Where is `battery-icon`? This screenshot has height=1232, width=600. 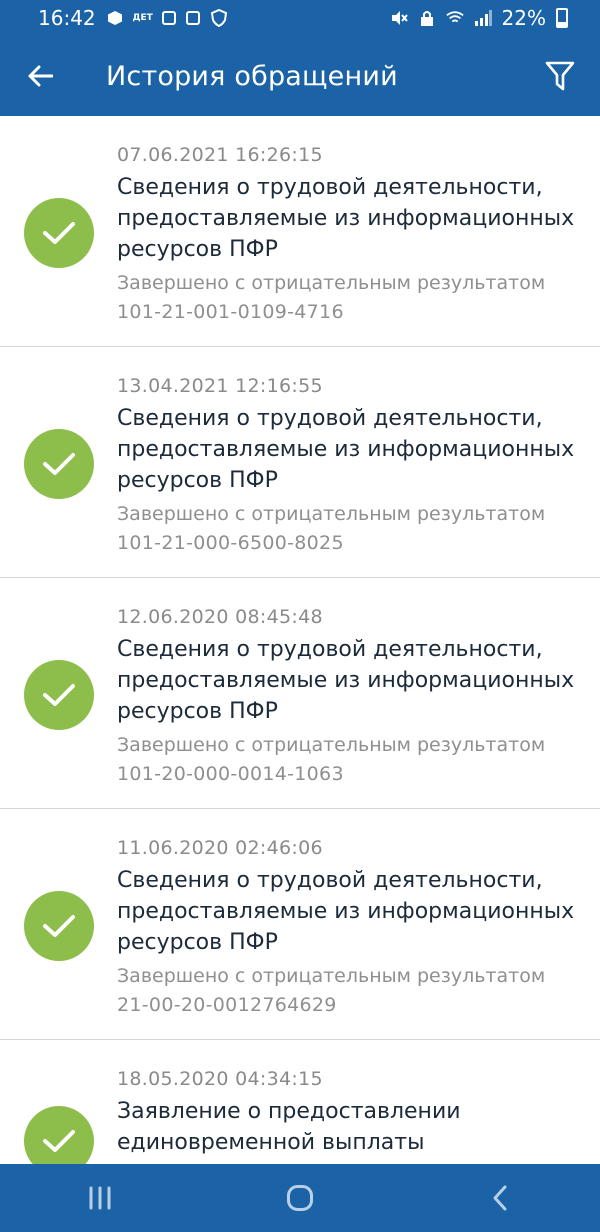 battery-icon is located at coordinates (562, 18).